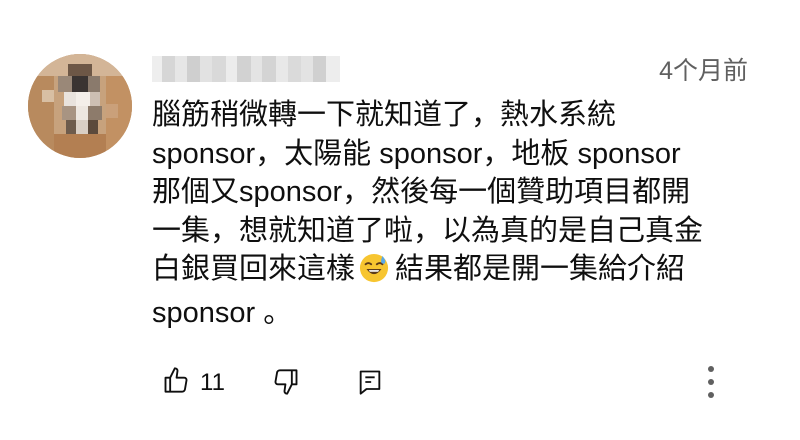  I want to click on sweat-smile-emoji, so click(374, 273).